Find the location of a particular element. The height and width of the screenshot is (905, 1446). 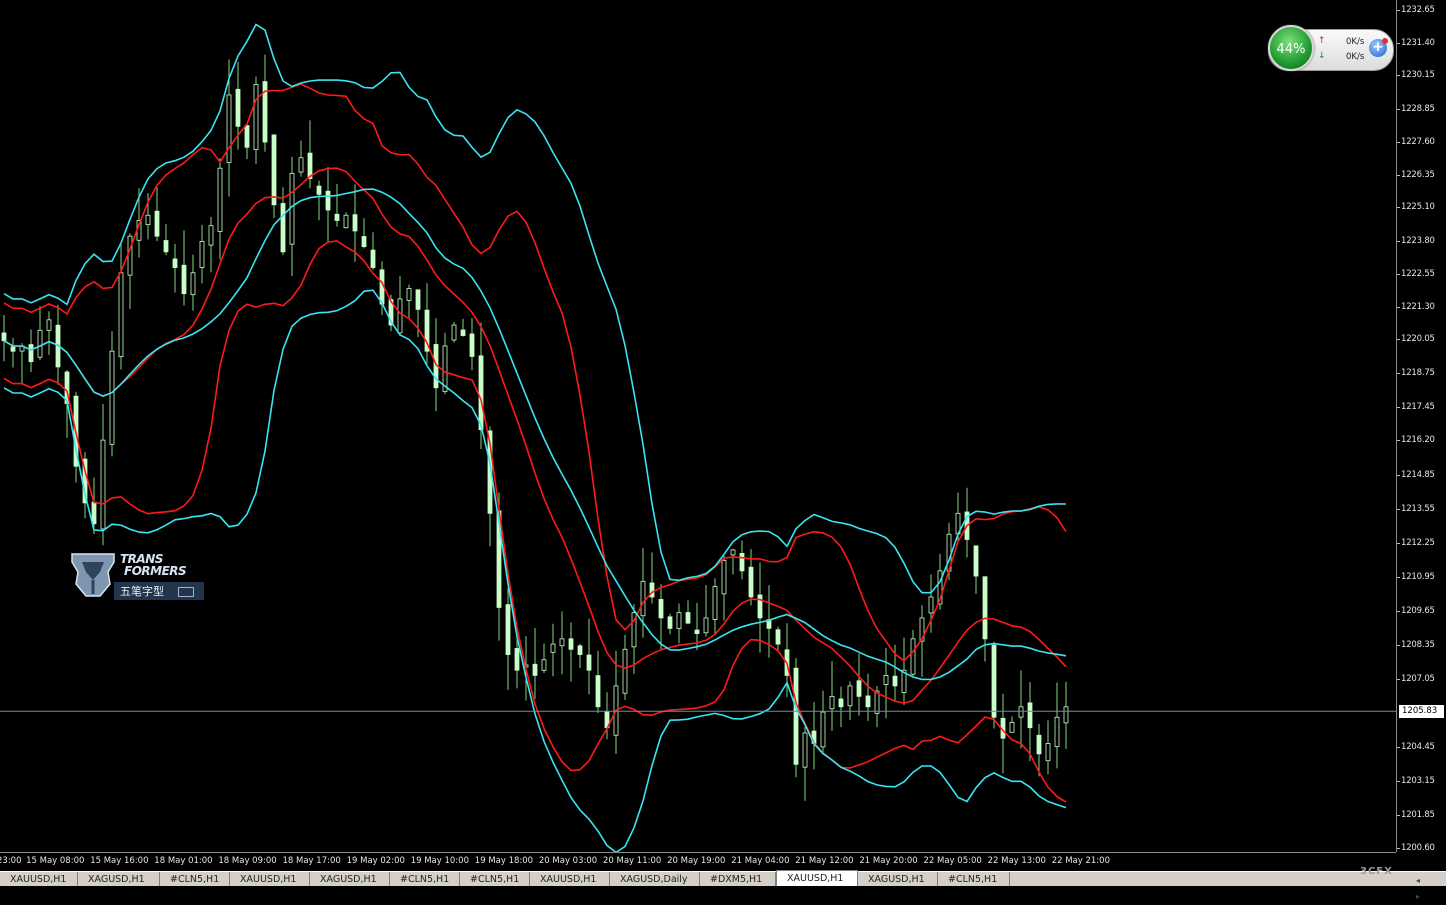

time-tick-label: 15 May 16:00 is located at coordinates (119, 861).